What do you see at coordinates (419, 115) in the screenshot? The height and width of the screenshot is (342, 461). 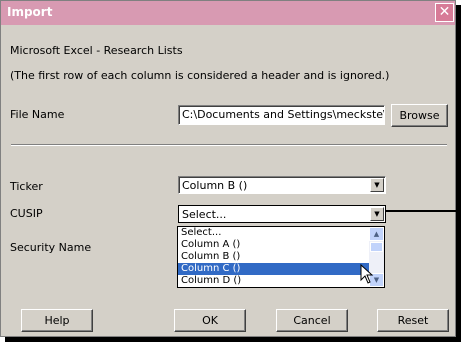 I see `browse-button: Browse` at bounding box center [419, 115].